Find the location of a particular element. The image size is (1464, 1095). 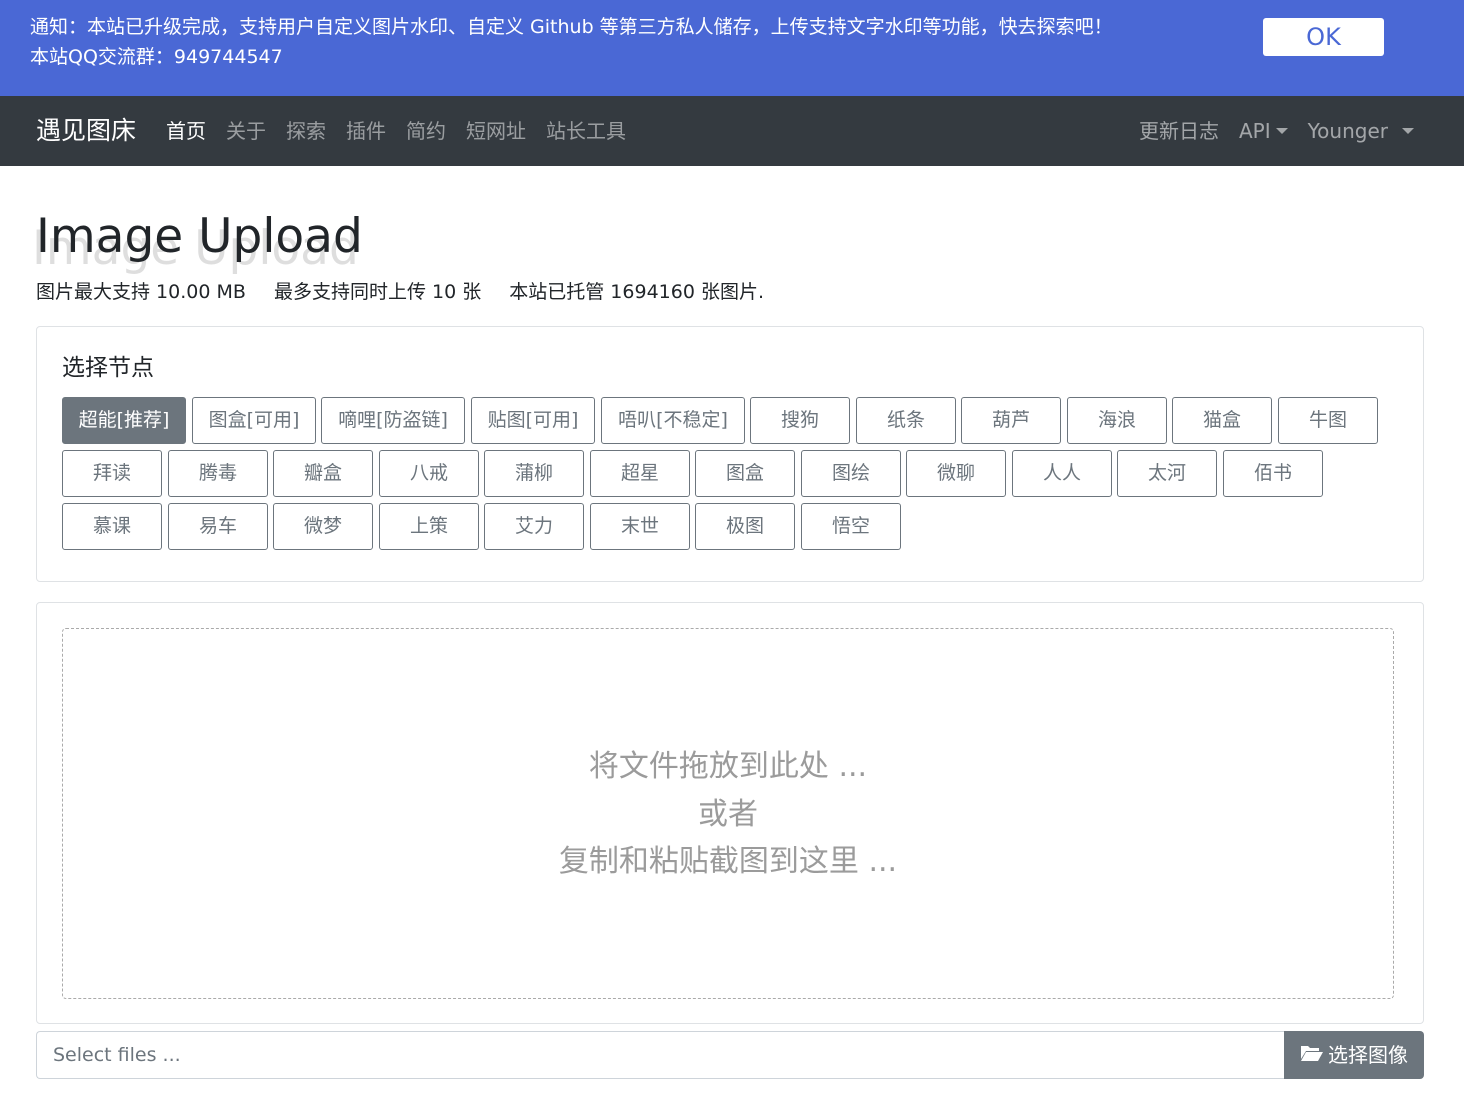

nav-explore: 探索 is located at coordinates (306, 131).